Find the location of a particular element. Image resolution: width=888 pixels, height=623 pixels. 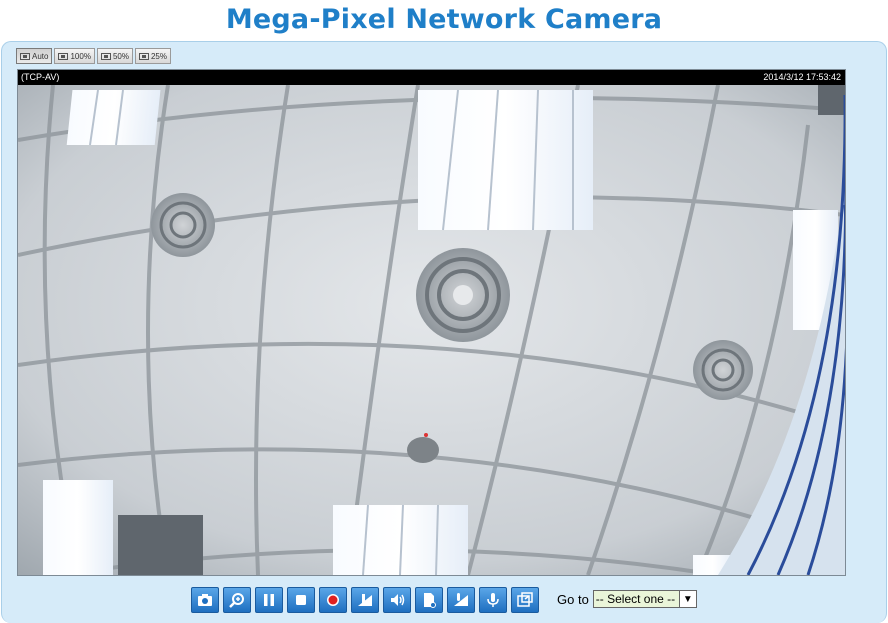

mic-slider-icon is located at coordinates (461, 599).